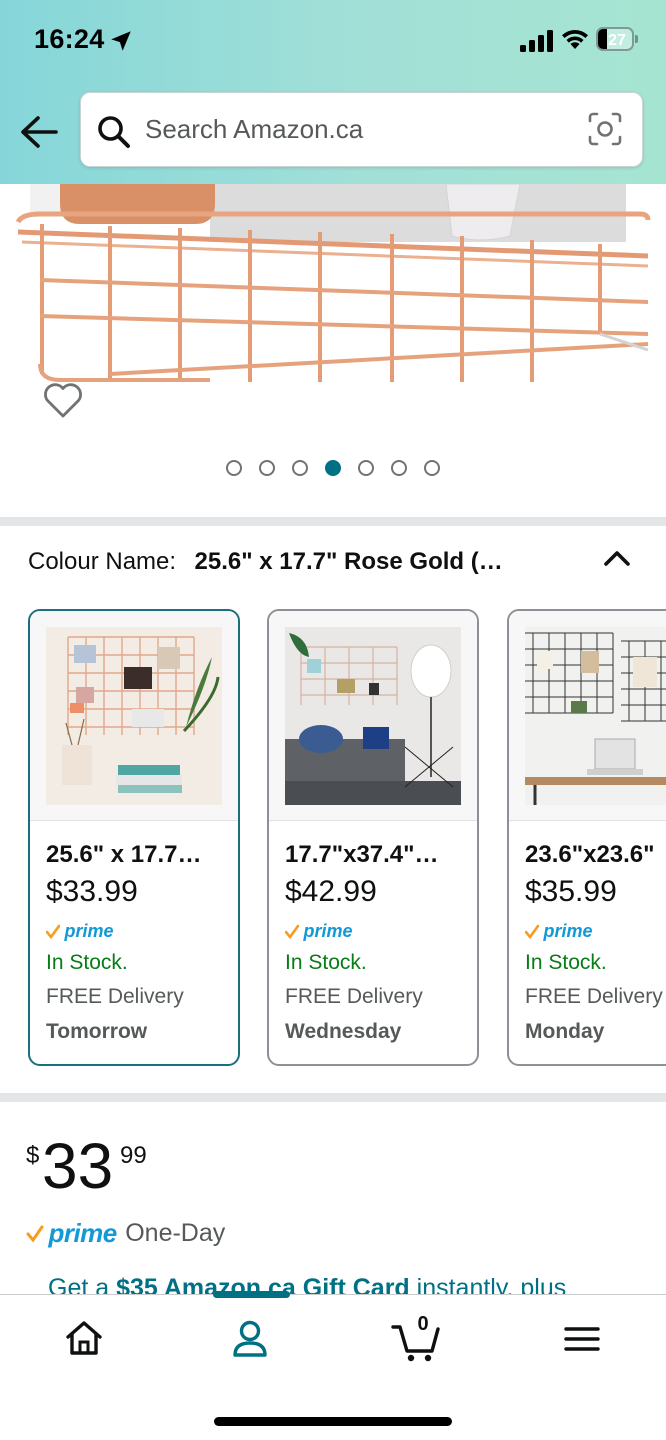  What do you see at coordinates (536, 41) in the screenshot?
I see `cellular-signal-icon` at bounding box center [536, 41].